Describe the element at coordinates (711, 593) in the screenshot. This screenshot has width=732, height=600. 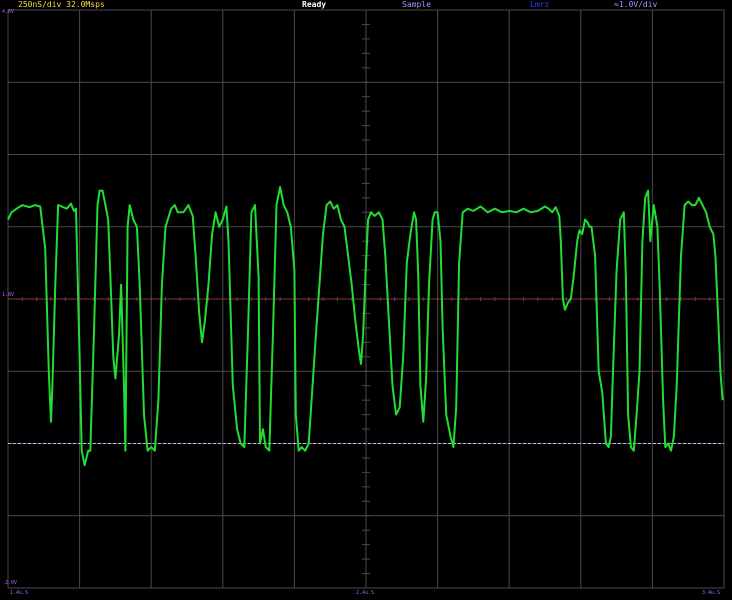
I see `marker-time-right: 3.4u.S` at that location.